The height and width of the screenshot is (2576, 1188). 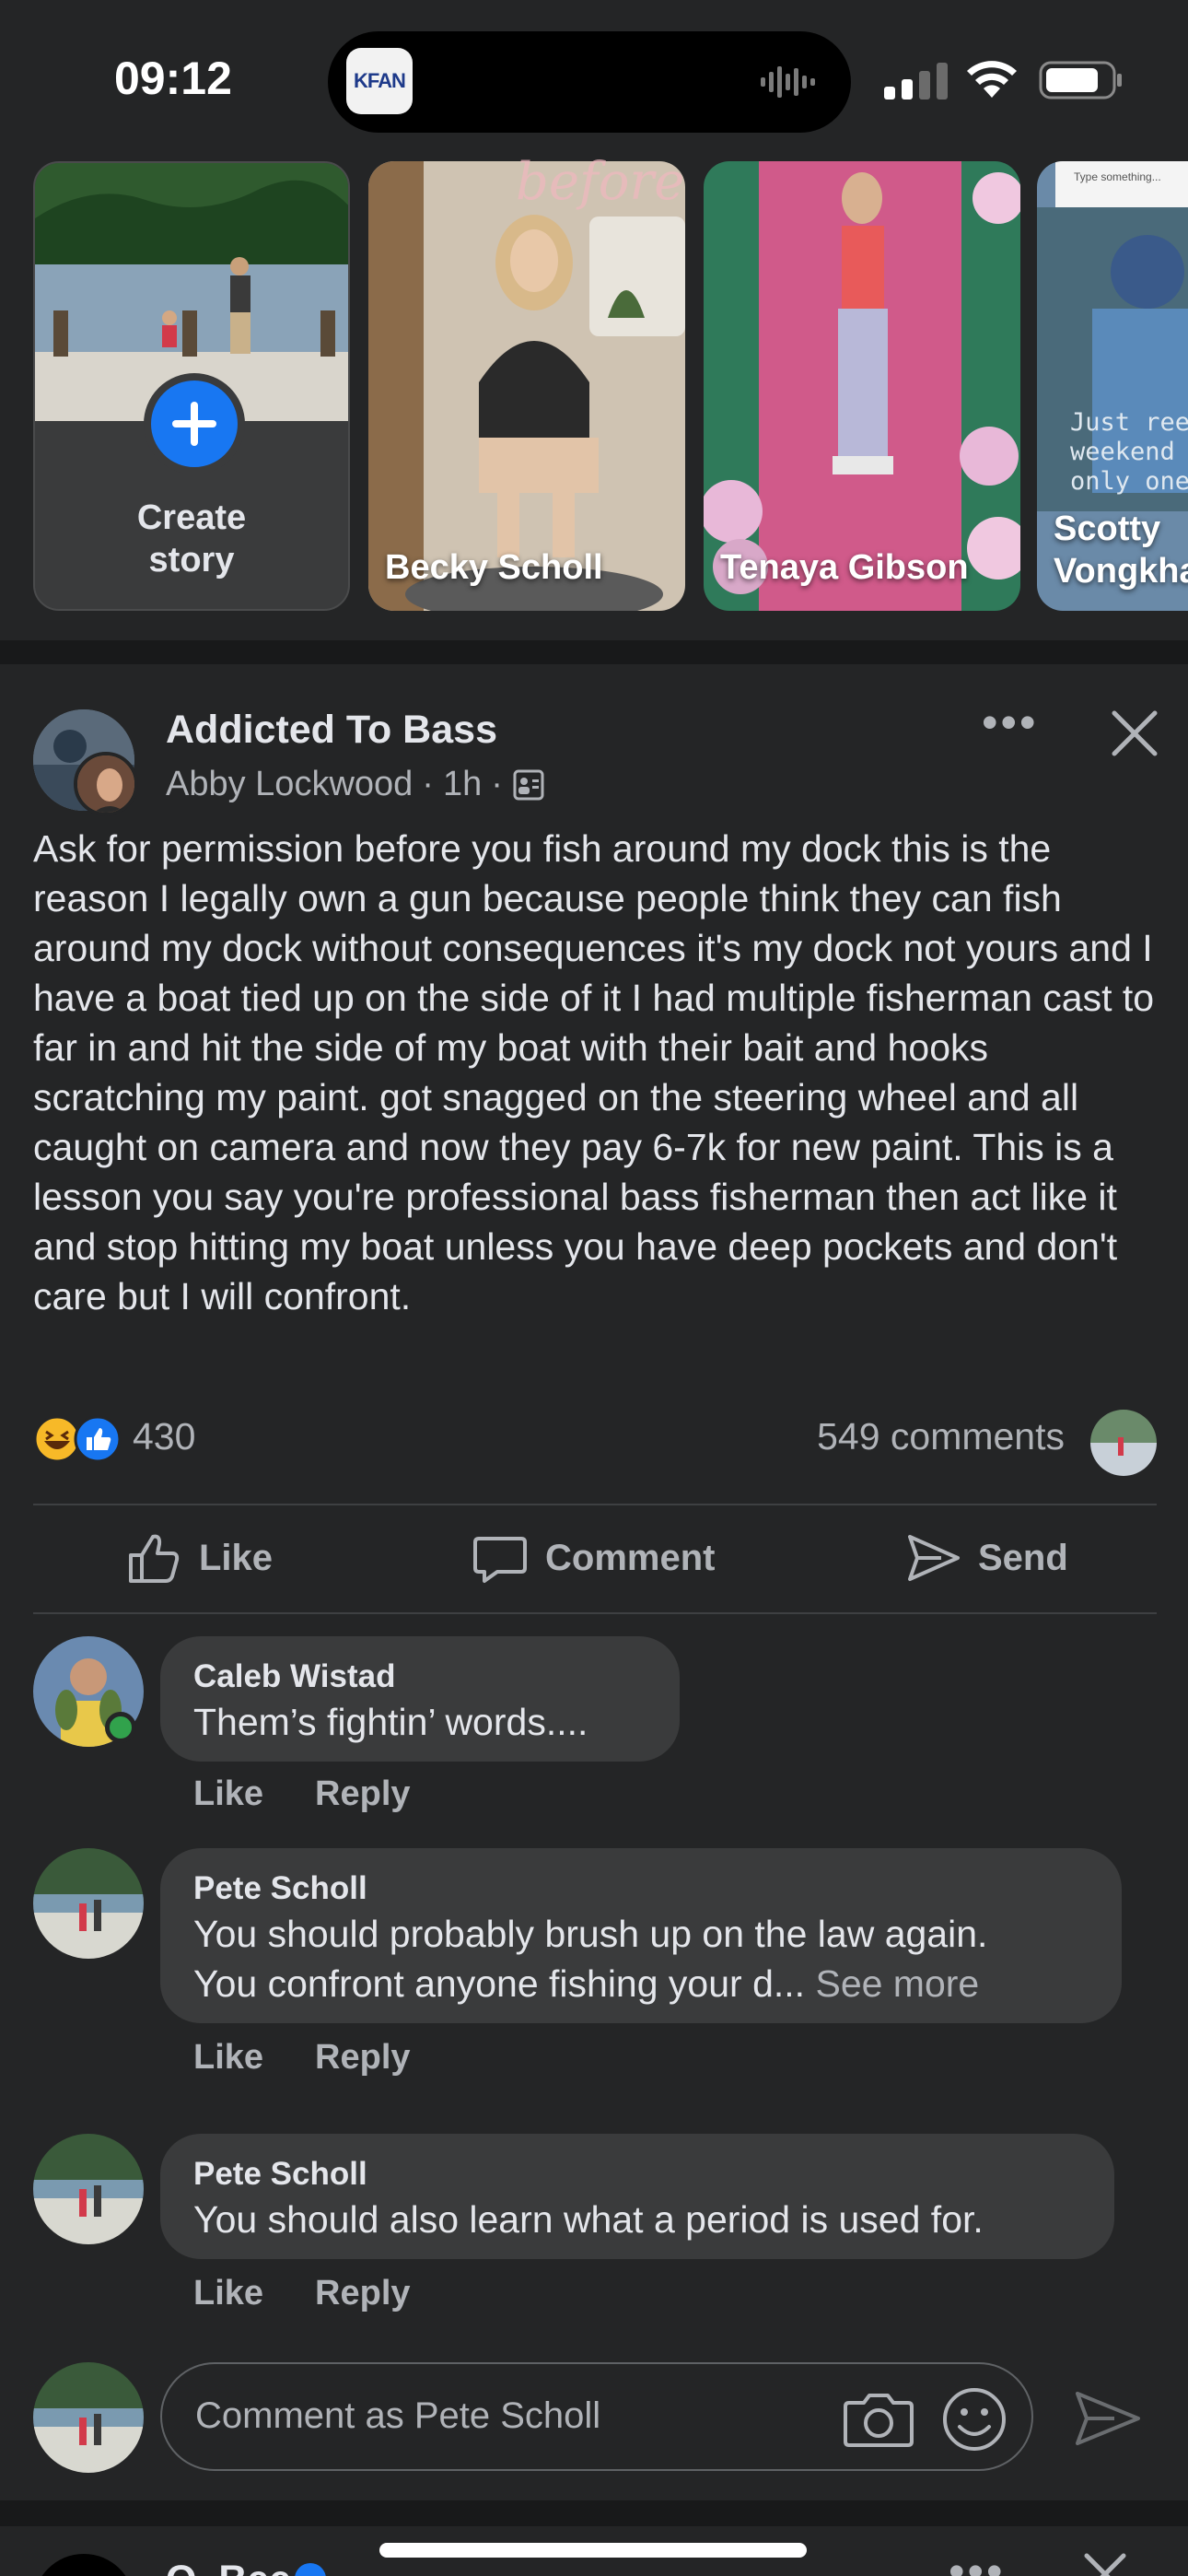 I want to click on author-avatar, so click(x=106, y=784).